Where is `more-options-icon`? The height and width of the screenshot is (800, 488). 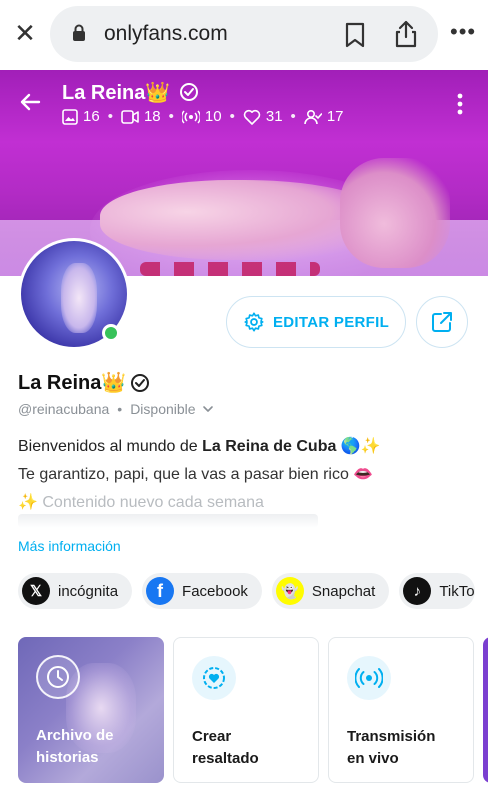 more-options-icon is located at coordinates (460, 104).